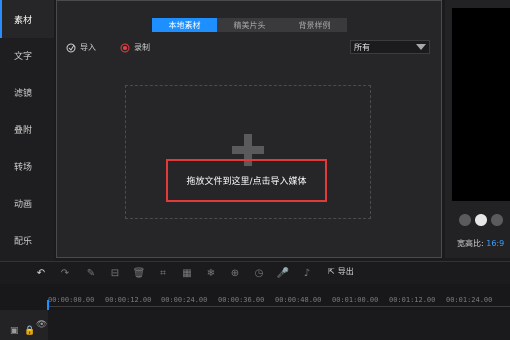  Describe the element at coordinates (41, 325) in the screenshot. I see `eye-icon: 👁` at that location.